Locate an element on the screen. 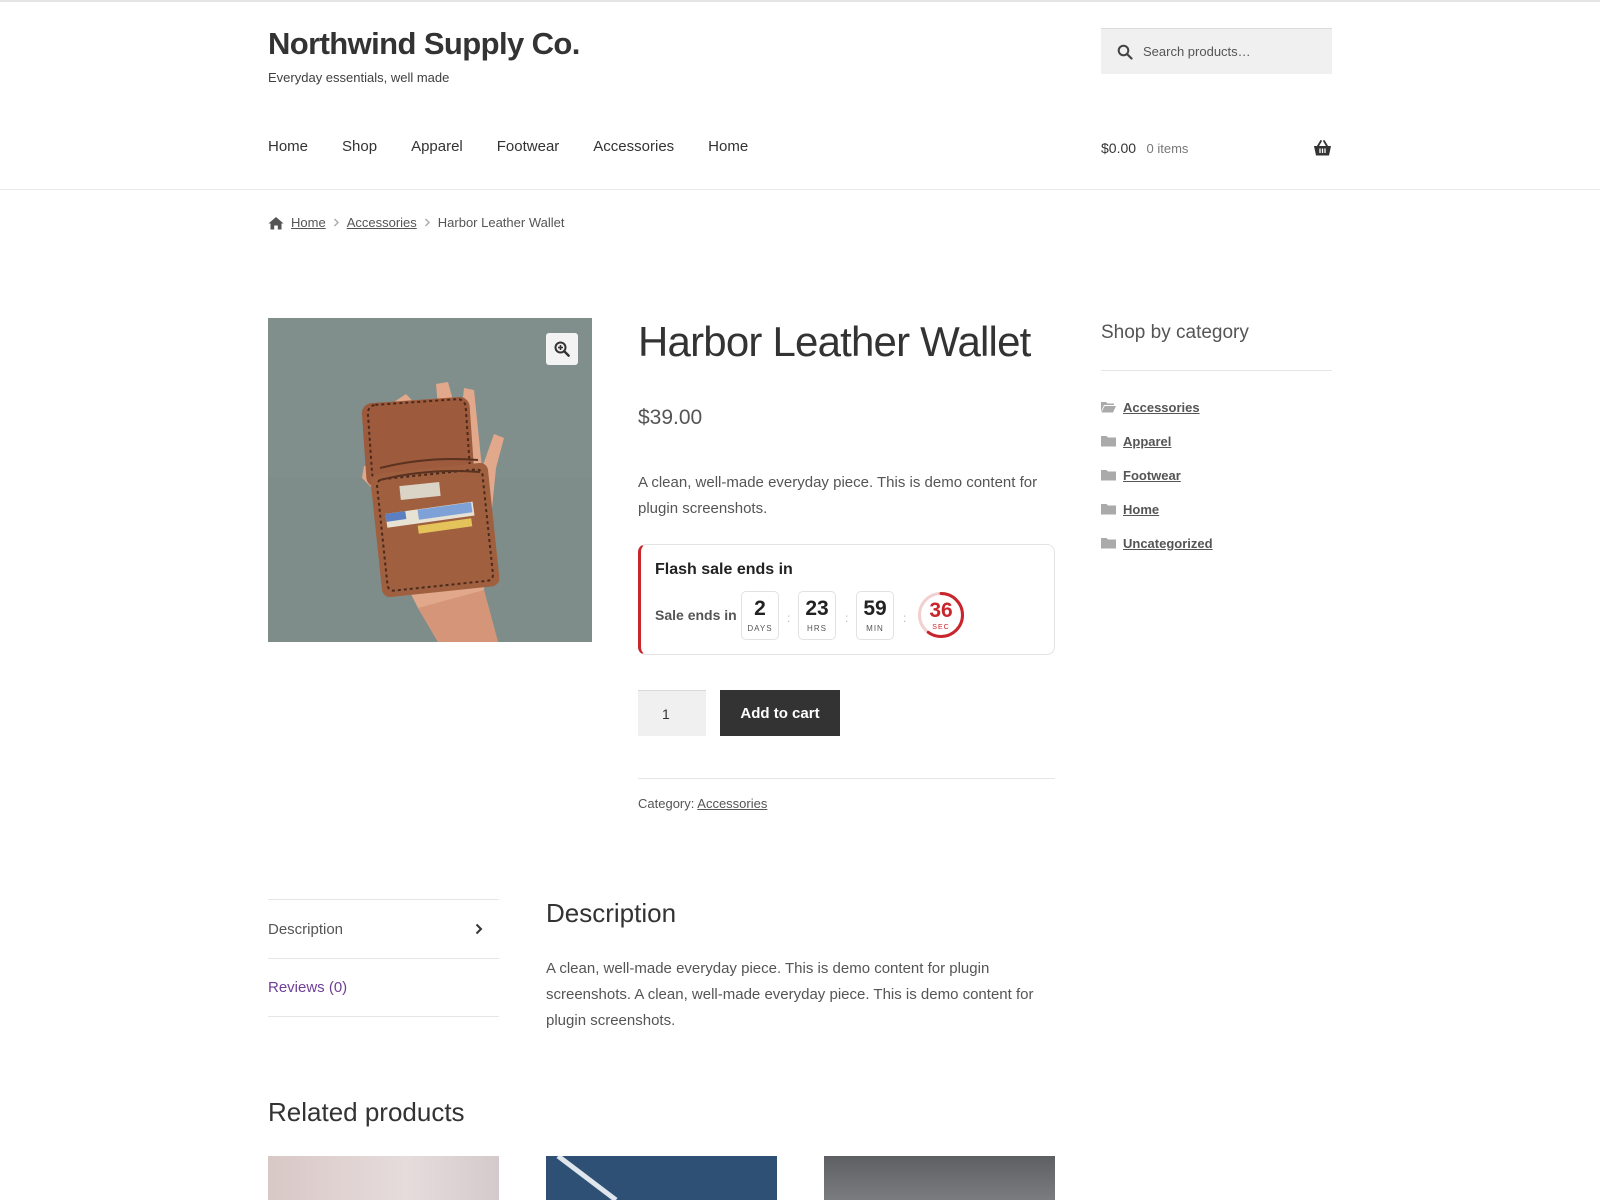 This screenshot has height=1200, width=1600. list-item: Uncategorized is located at coordinates (1157, 543).